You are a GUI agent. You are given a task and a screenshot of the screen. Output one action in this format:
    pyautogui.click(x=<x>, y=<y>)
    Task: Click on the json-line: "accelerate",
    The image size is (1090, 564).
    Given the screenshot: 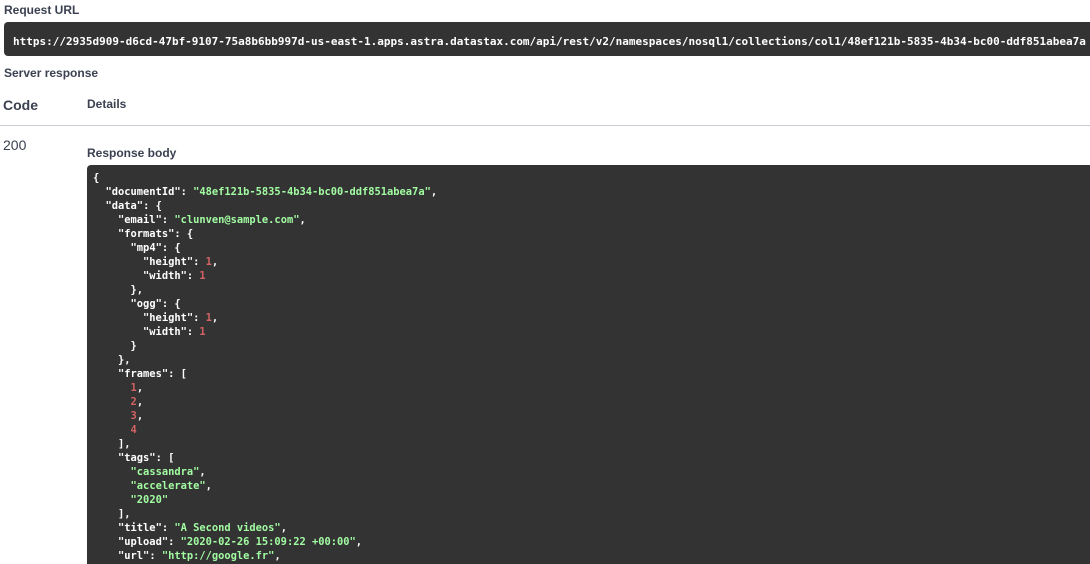 What is the action you would take?
    pyautogui.click(x=152, y=486)
    